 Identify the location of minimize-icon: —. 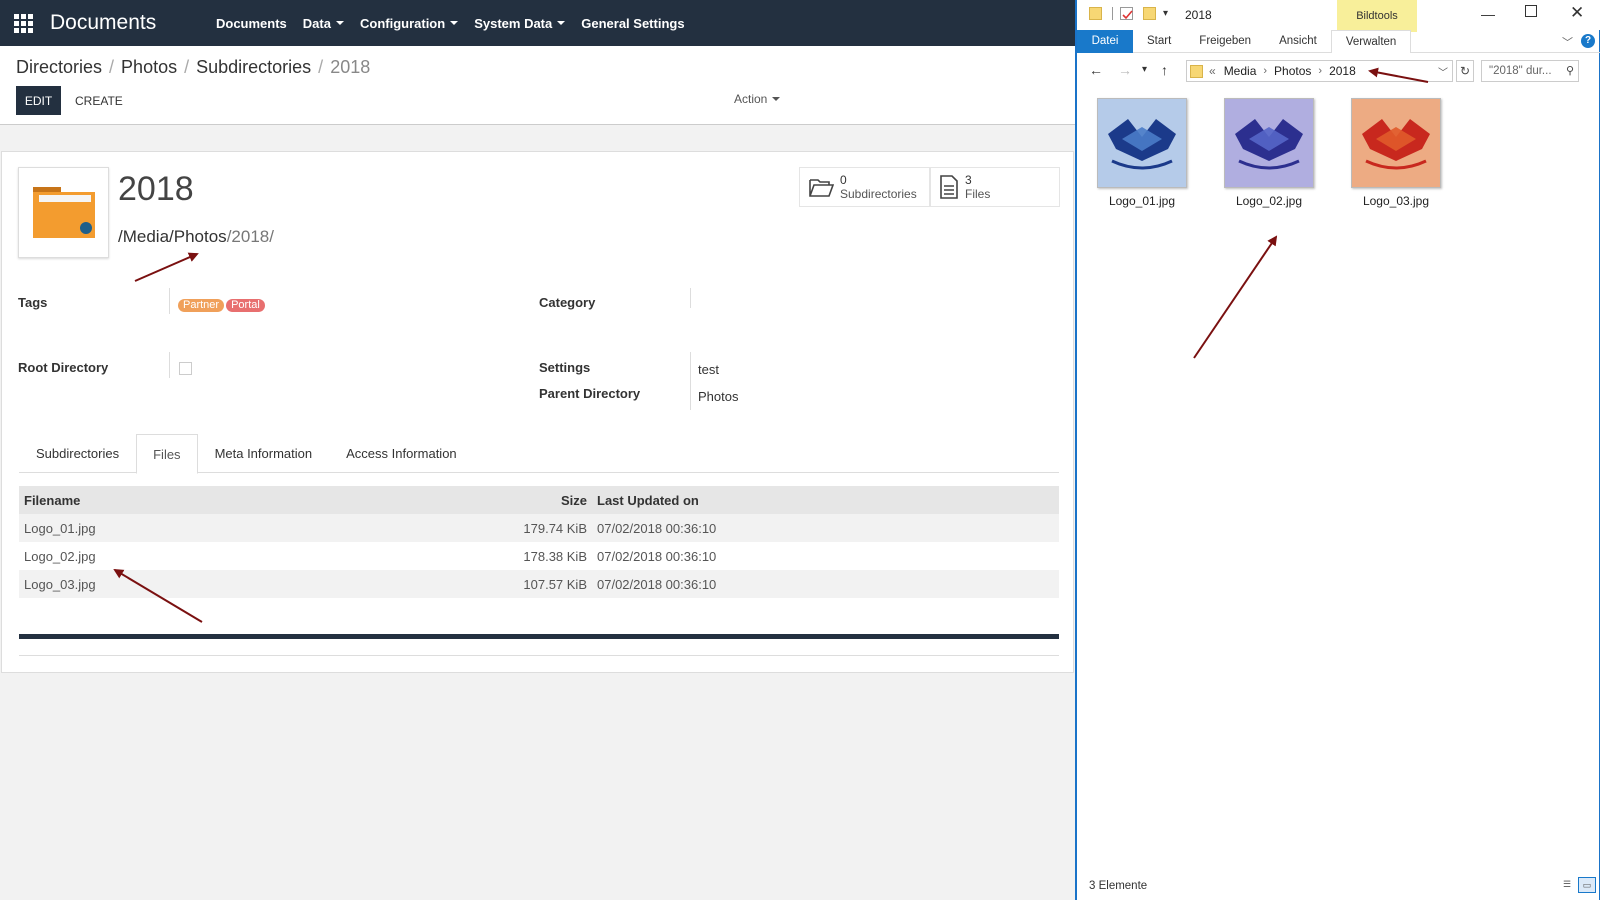
(1488, 14).